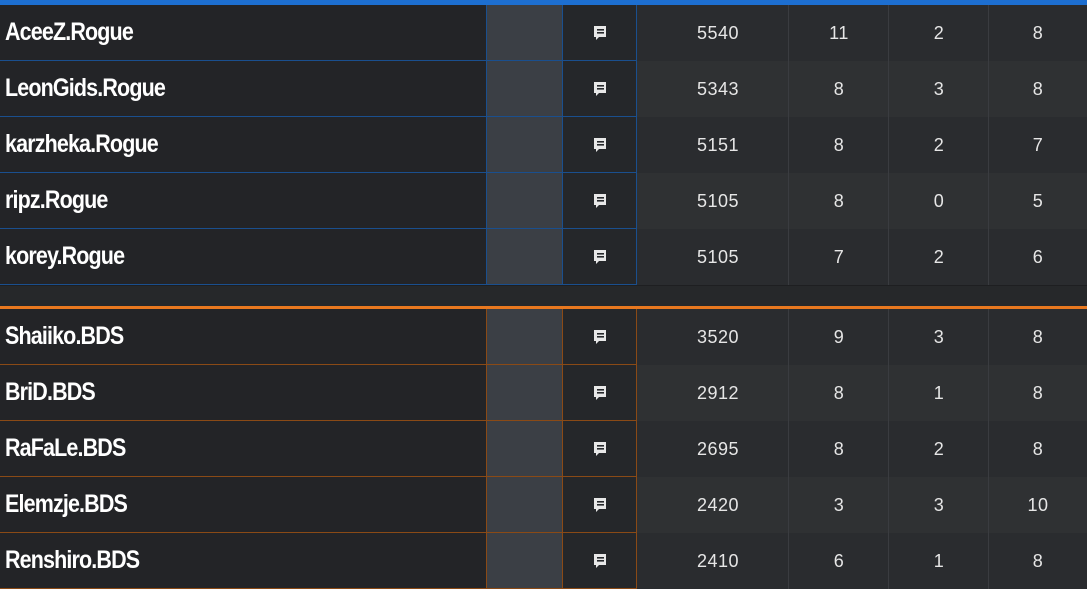 This screenshot has height=589, width=1087. Describe the element at coordinates (243, 505) in the screenshot. I see `player-name-cell: Elemzje.BDS` at that location.